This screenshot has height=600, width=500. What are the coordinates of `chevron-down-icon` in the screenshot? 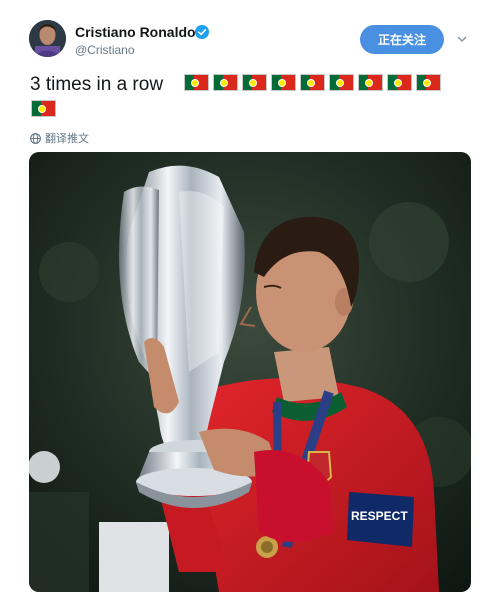 It's located at (462, 39).